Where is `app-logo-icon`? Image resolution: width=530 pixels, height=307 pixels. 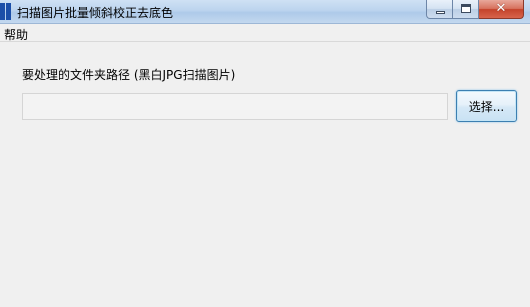
app-logo-icon is located at coordinates (6, 11).